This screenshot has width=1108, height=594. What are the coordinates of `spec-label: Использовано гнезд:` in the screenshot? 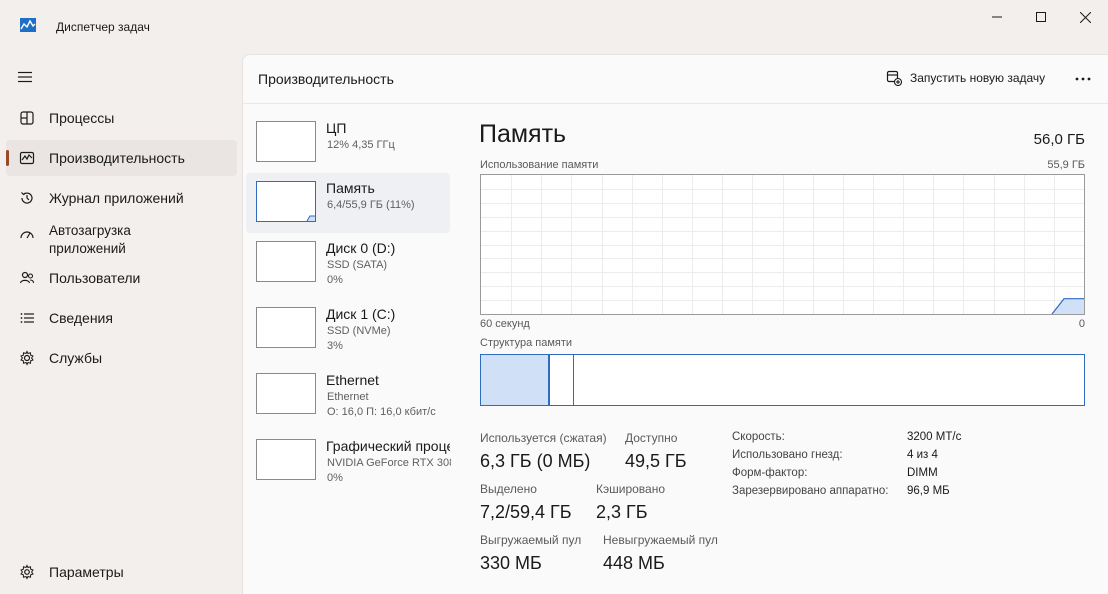 It's located at (787, 455).